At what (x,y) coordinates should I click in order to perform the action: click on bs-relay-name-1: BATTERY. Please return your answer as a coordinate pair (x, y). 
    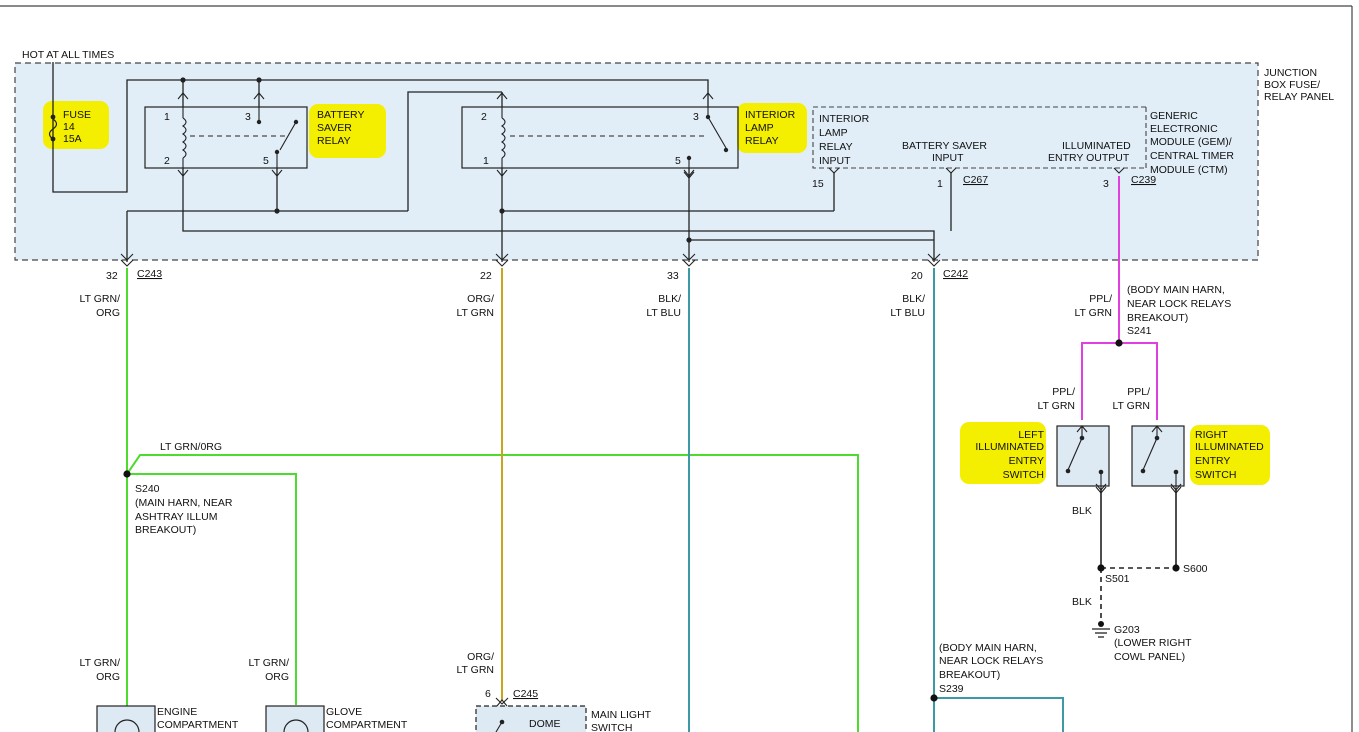
    Looking at the image, I should click on (340, 115).